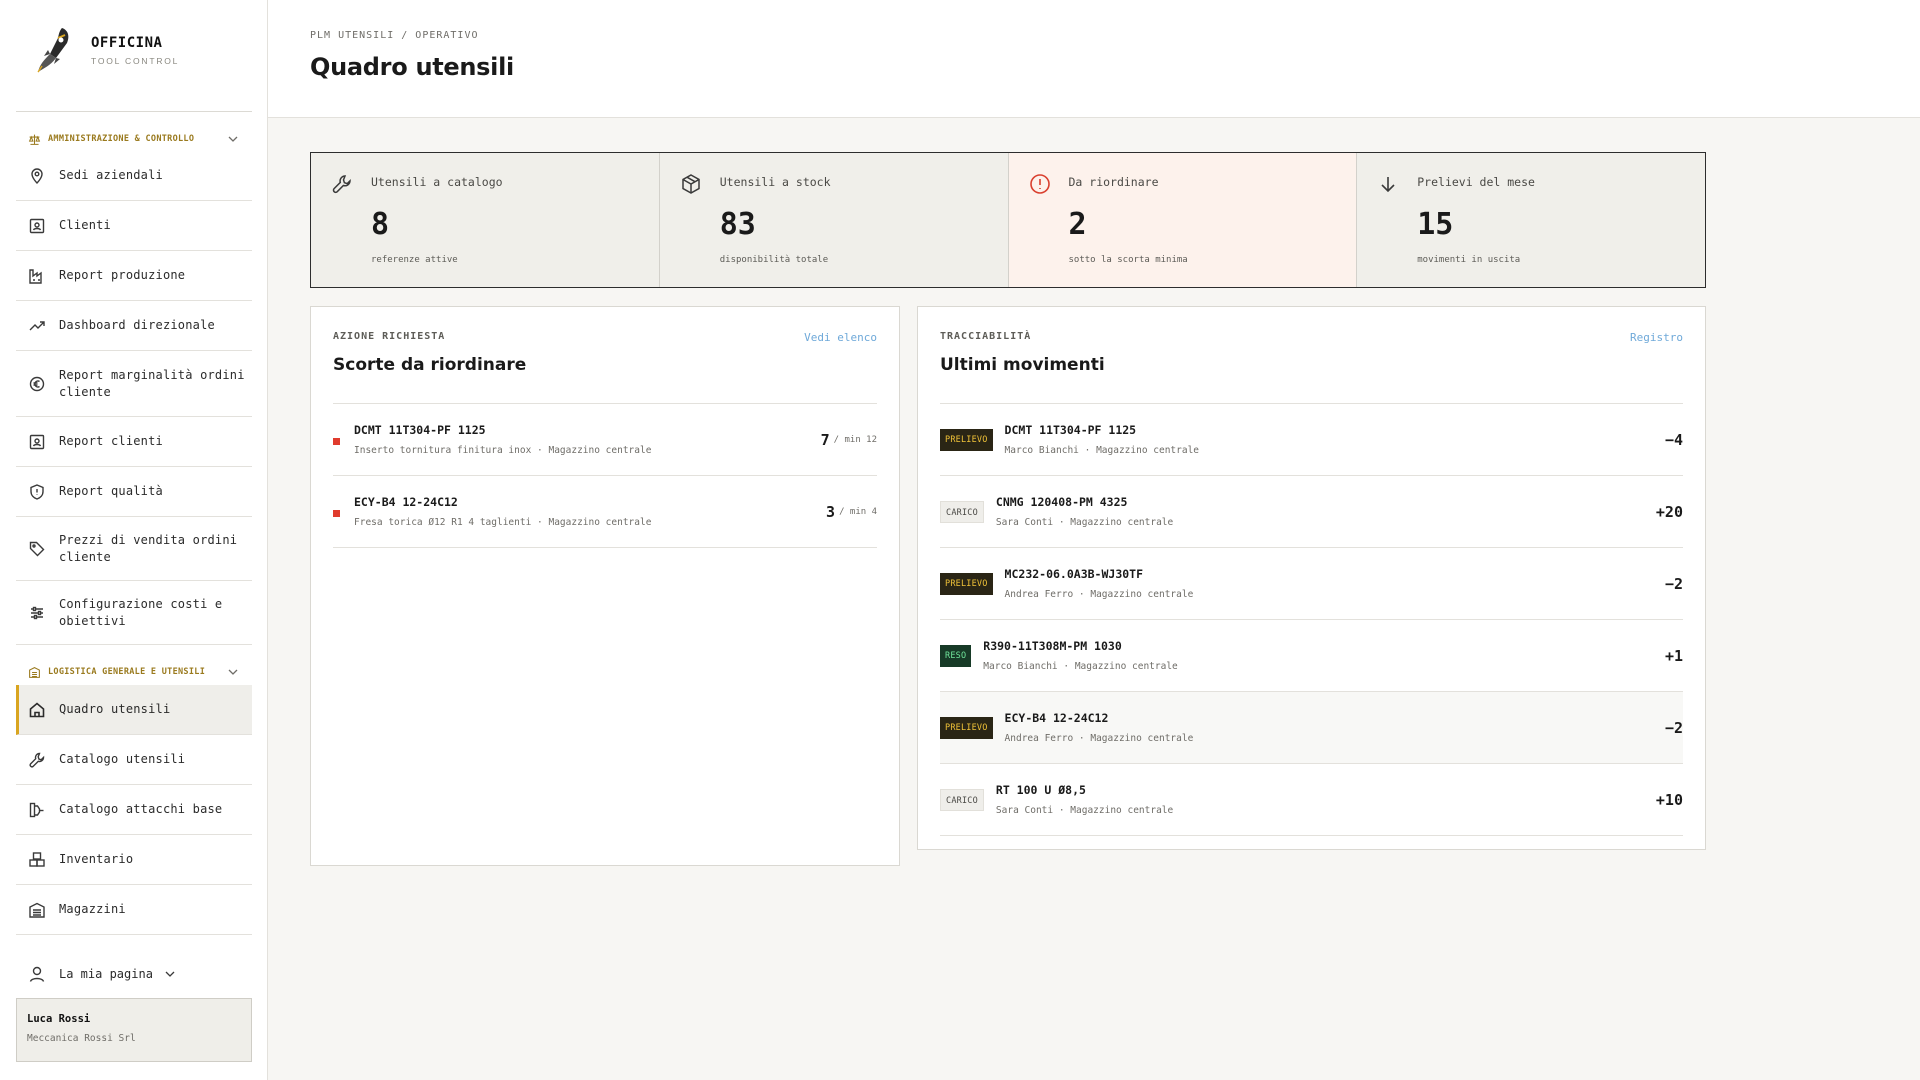  I want to click on movement-user: Marco Bianchi, so click(1041, 450).